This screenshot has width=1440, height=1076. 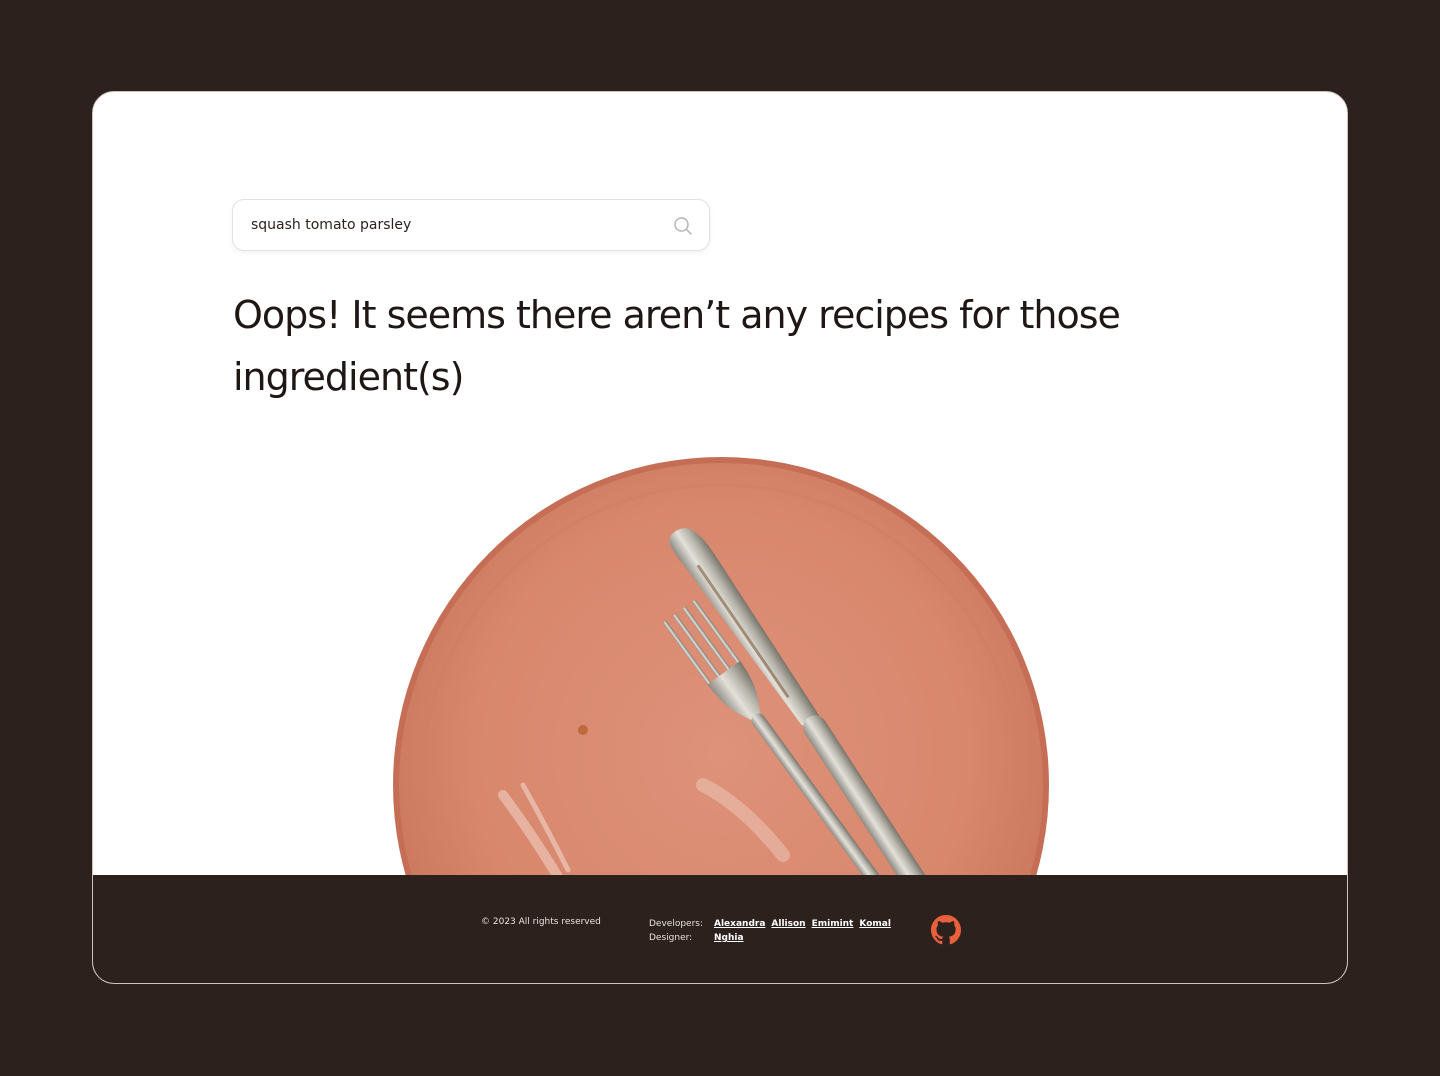 I want to click on github-icon, so click(x=946, y=930).